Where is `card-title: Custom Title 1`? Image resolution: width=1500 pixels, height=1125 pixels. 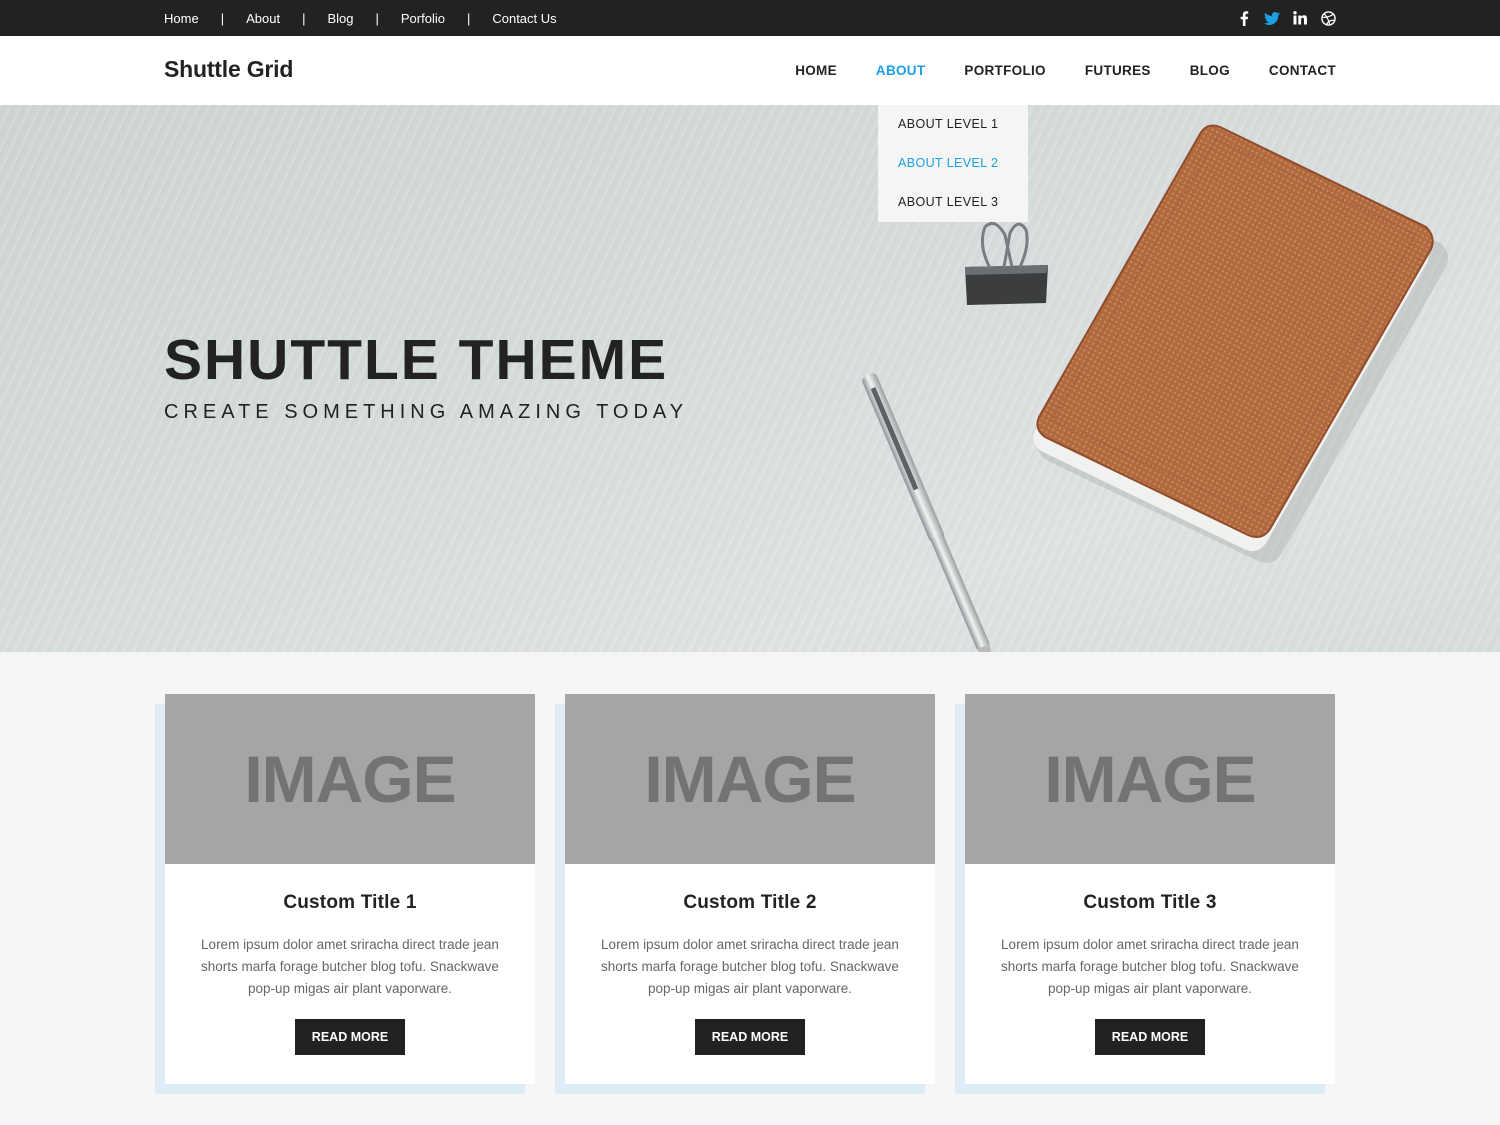
card-title: Custom Title 1 is located at coordinates (350, 902).